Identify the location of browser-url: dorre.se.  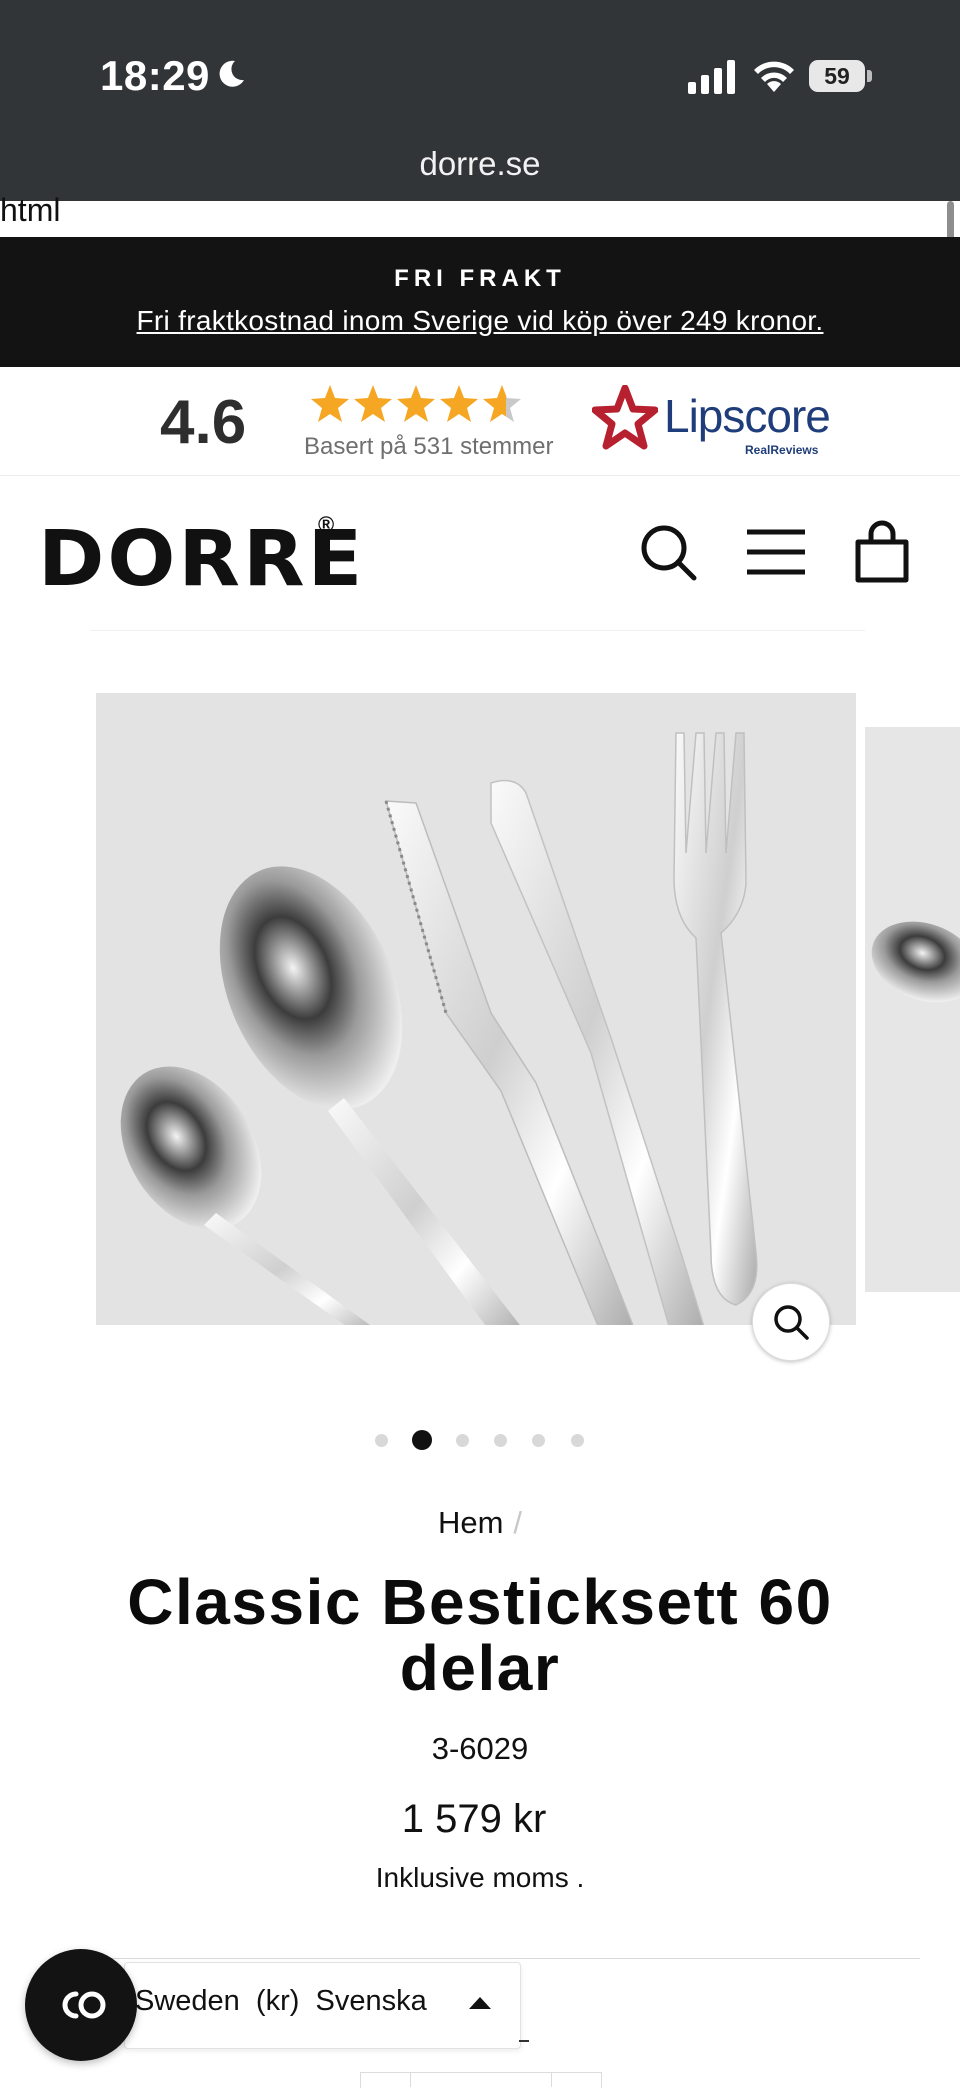
(480, 164).